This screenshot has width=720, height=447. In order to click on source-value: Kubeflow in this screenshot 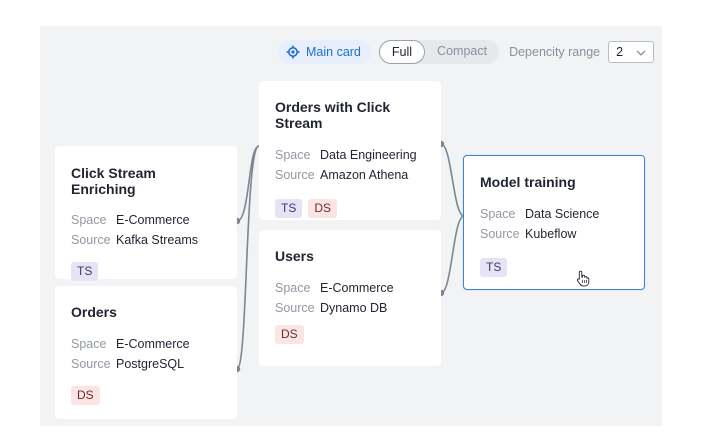, I will do `click(551, 234)`.